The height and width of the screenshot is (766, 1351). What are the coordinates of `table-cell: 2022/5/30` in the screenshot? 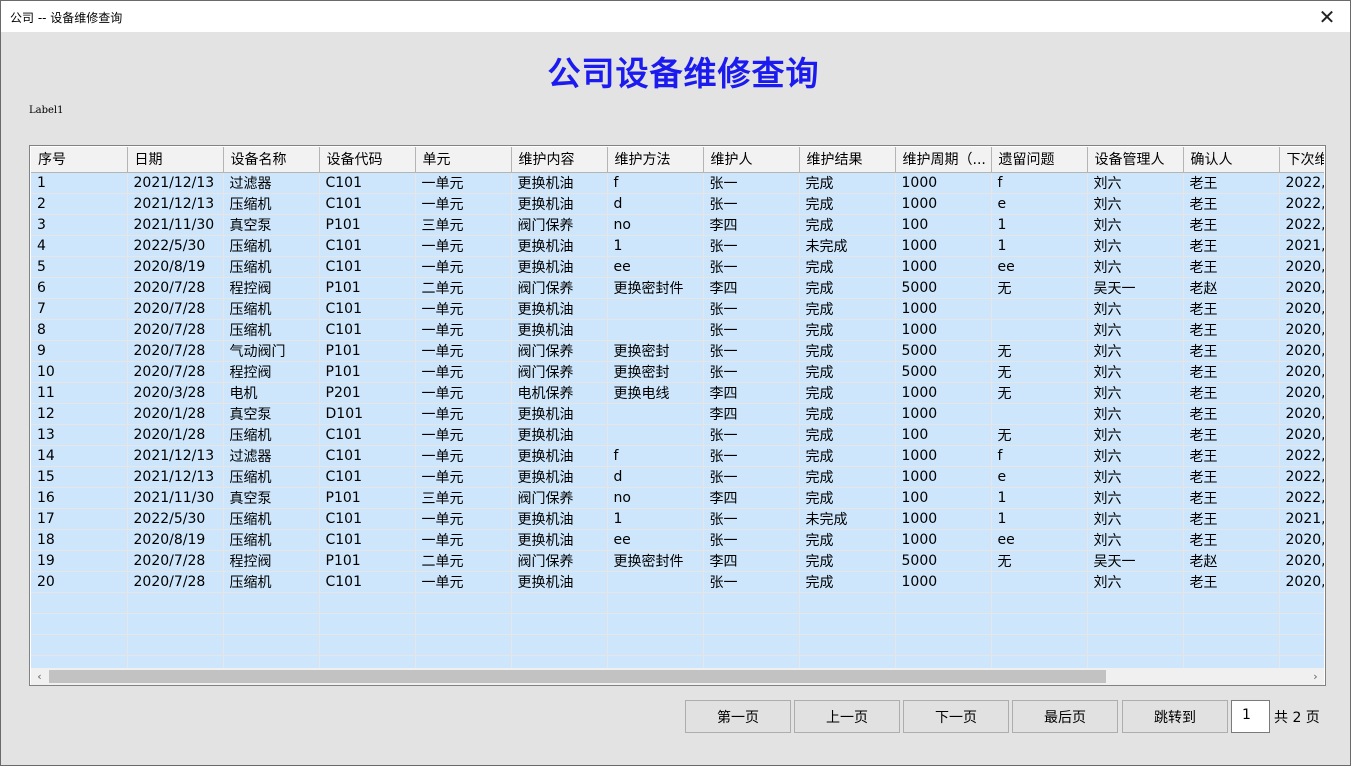 It's located at (175, 519).